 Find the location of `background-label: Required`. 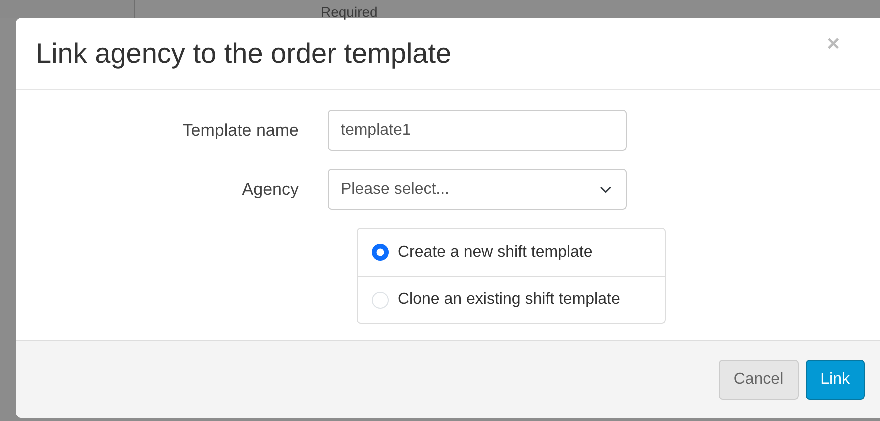

background-label: Required is located at coordinates (349, 12).